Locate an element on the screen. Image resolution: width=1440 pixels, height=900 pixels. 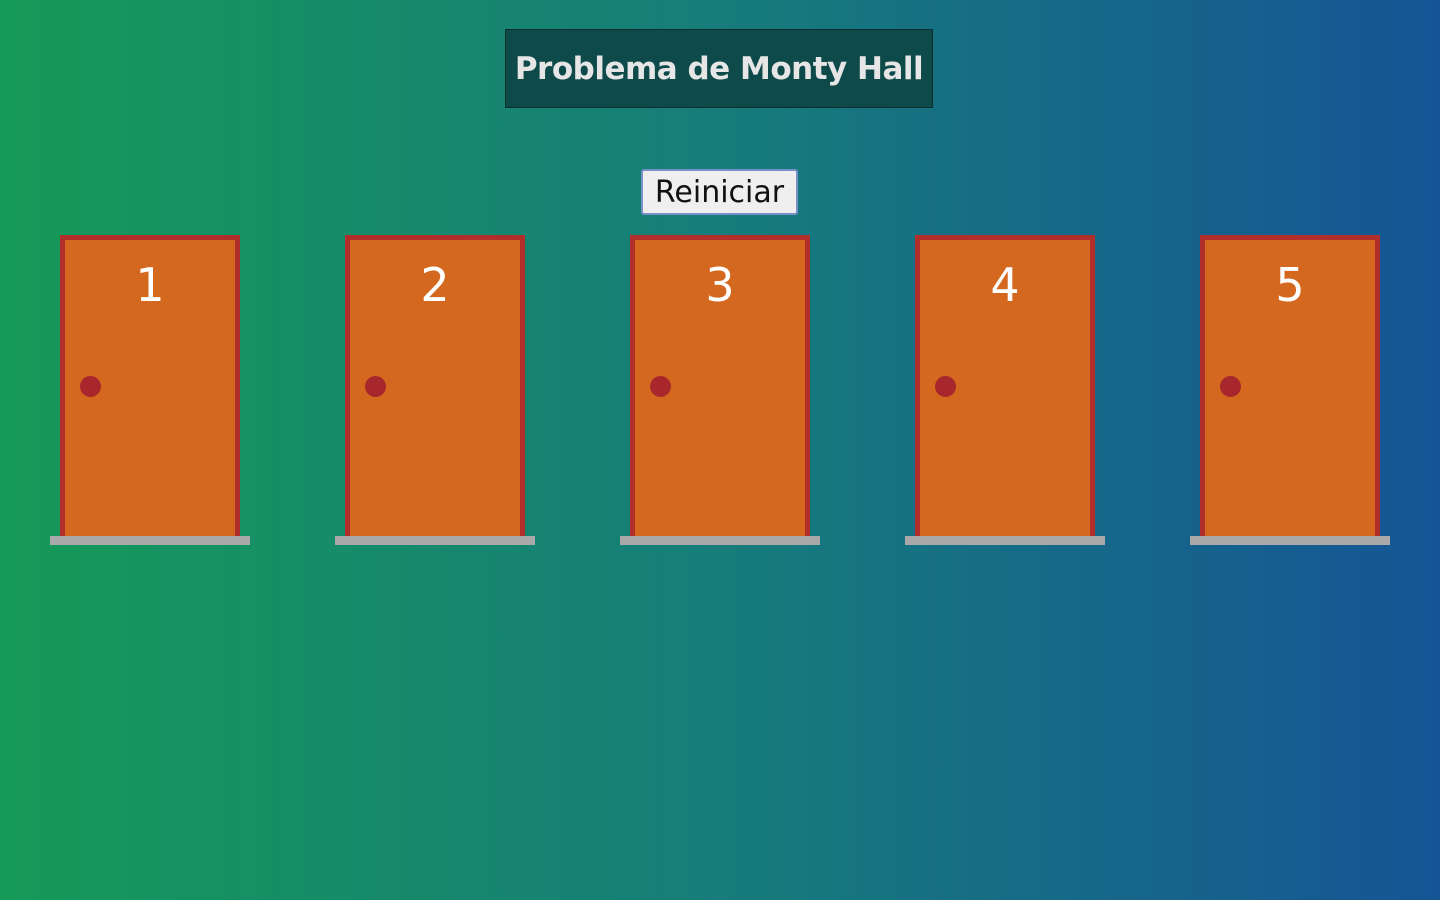
door-2: 2 is located at coordinates (435, 385).